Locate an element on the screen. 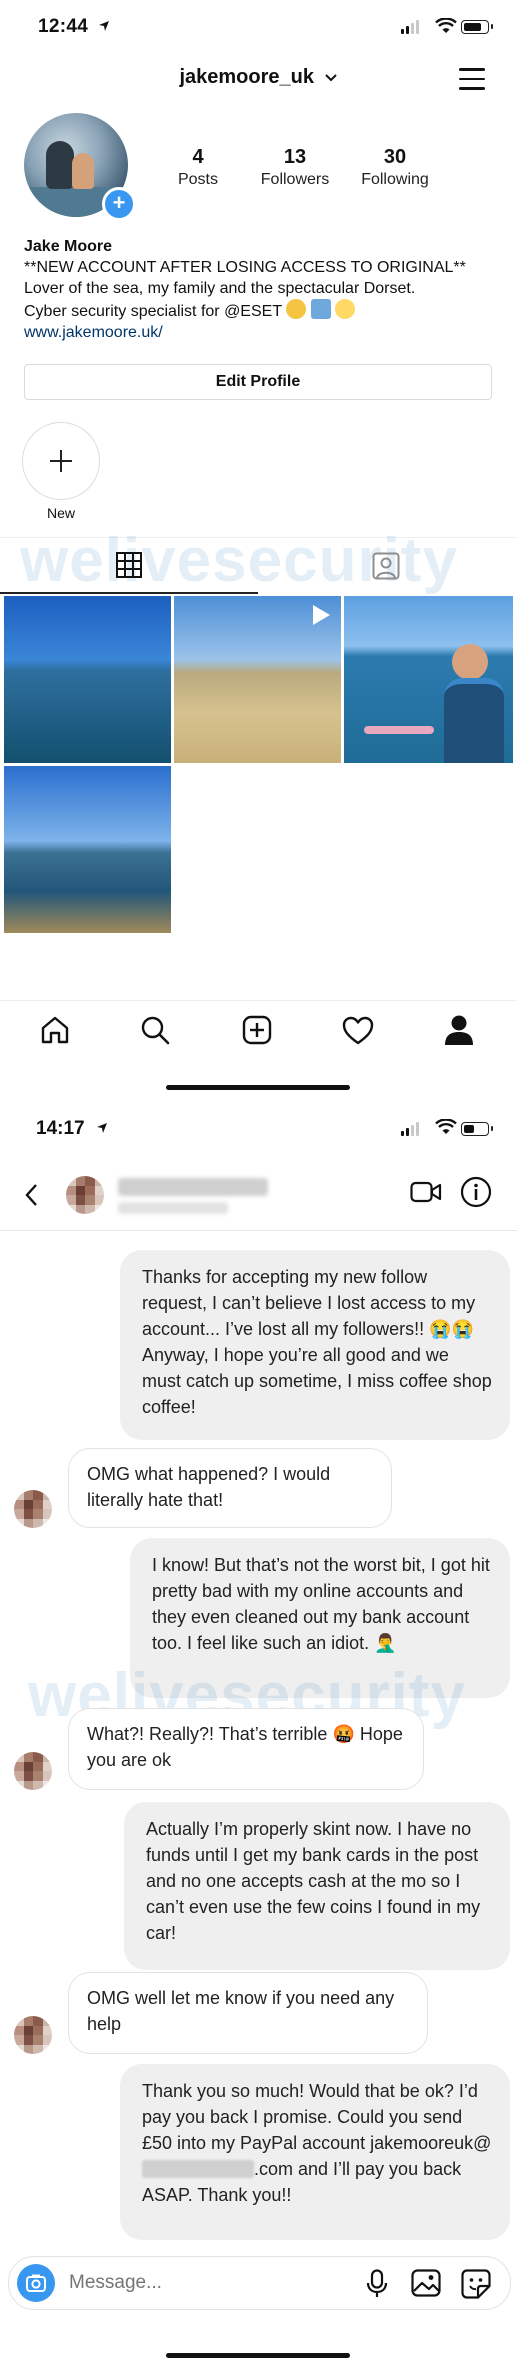 This screenshot has height=2366, width=517. camera-icon is located at coordinates (36, 2283).